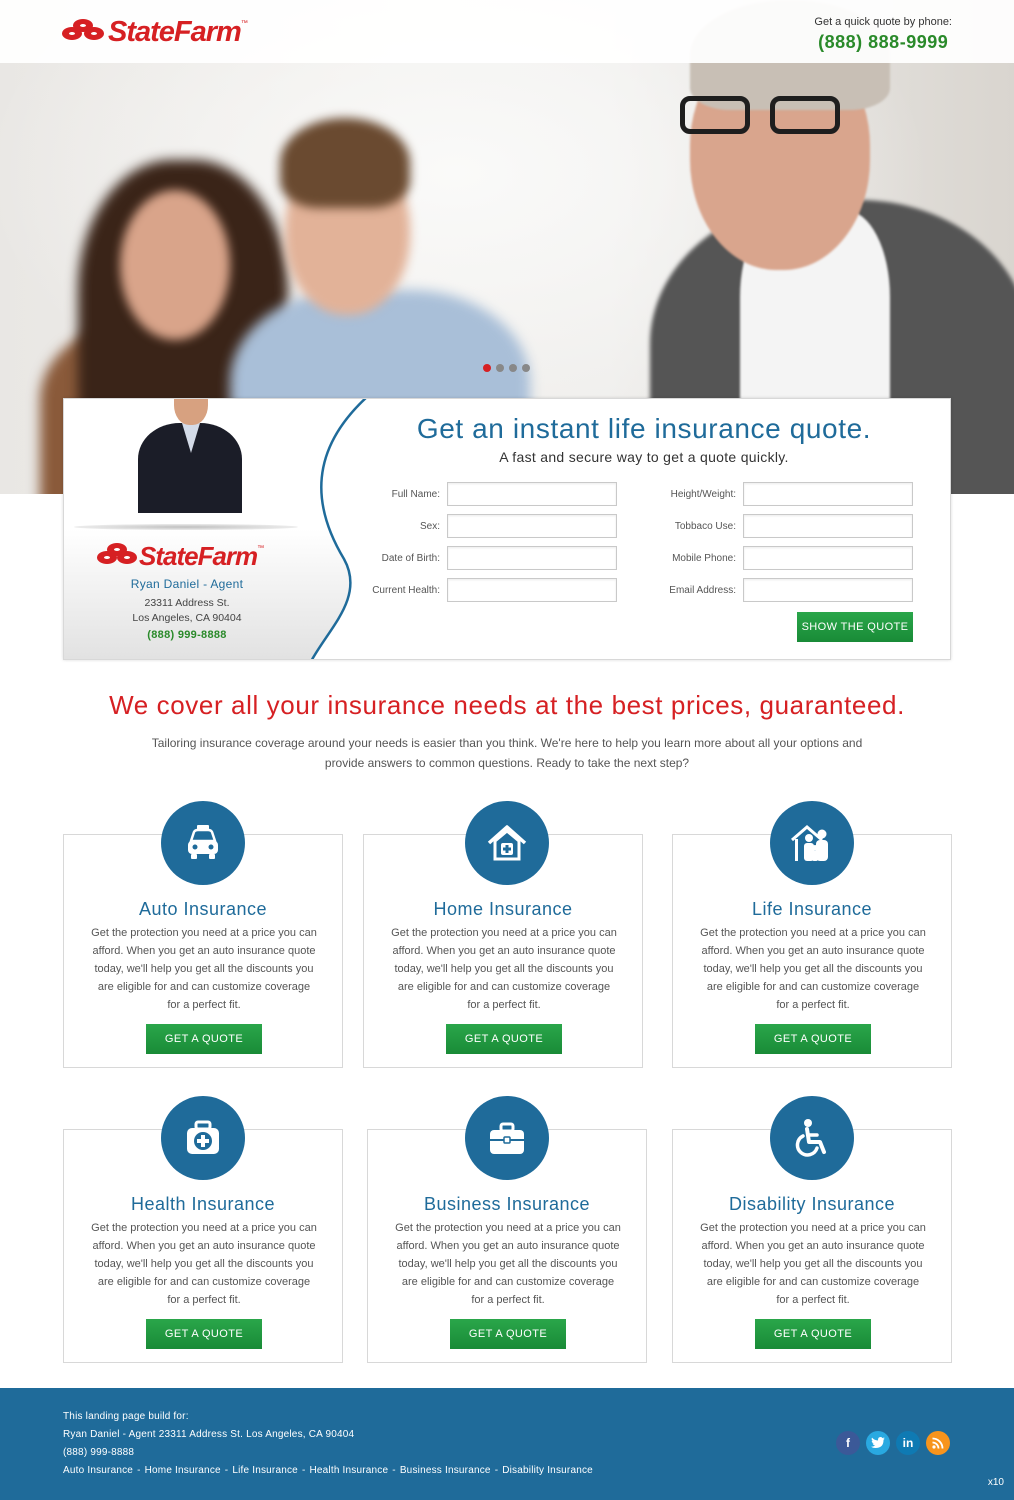 This screenshot has height=1500, width=1014. Describe the element at coordinates (812, 1204) in the screenshot. I see `card-title: Disability Insurance` at that location.